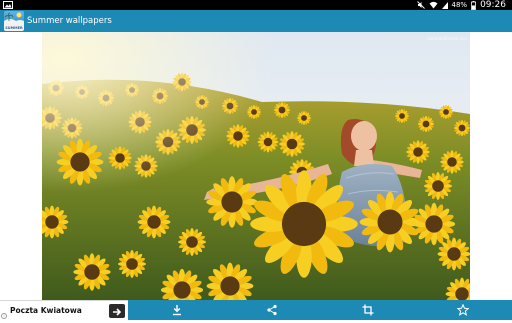 The width and height of the screenshot is (512, 323). I want to click on favorite-button, so click(463, 310).